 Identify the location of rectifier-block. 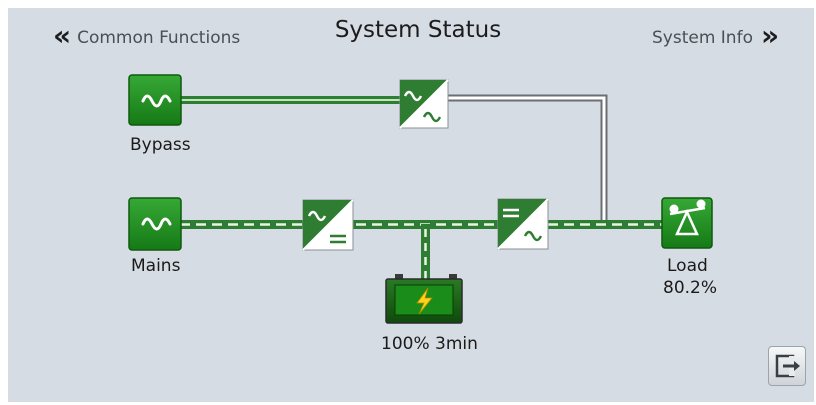
(328, 225).